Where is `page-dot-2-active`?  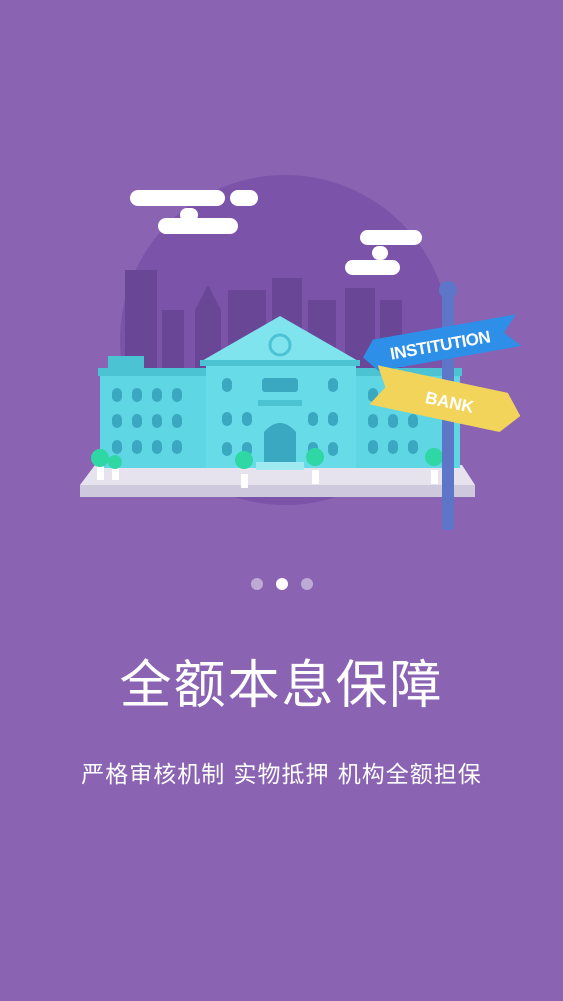 page-dot-2-active is located at coordinates (281, 584).